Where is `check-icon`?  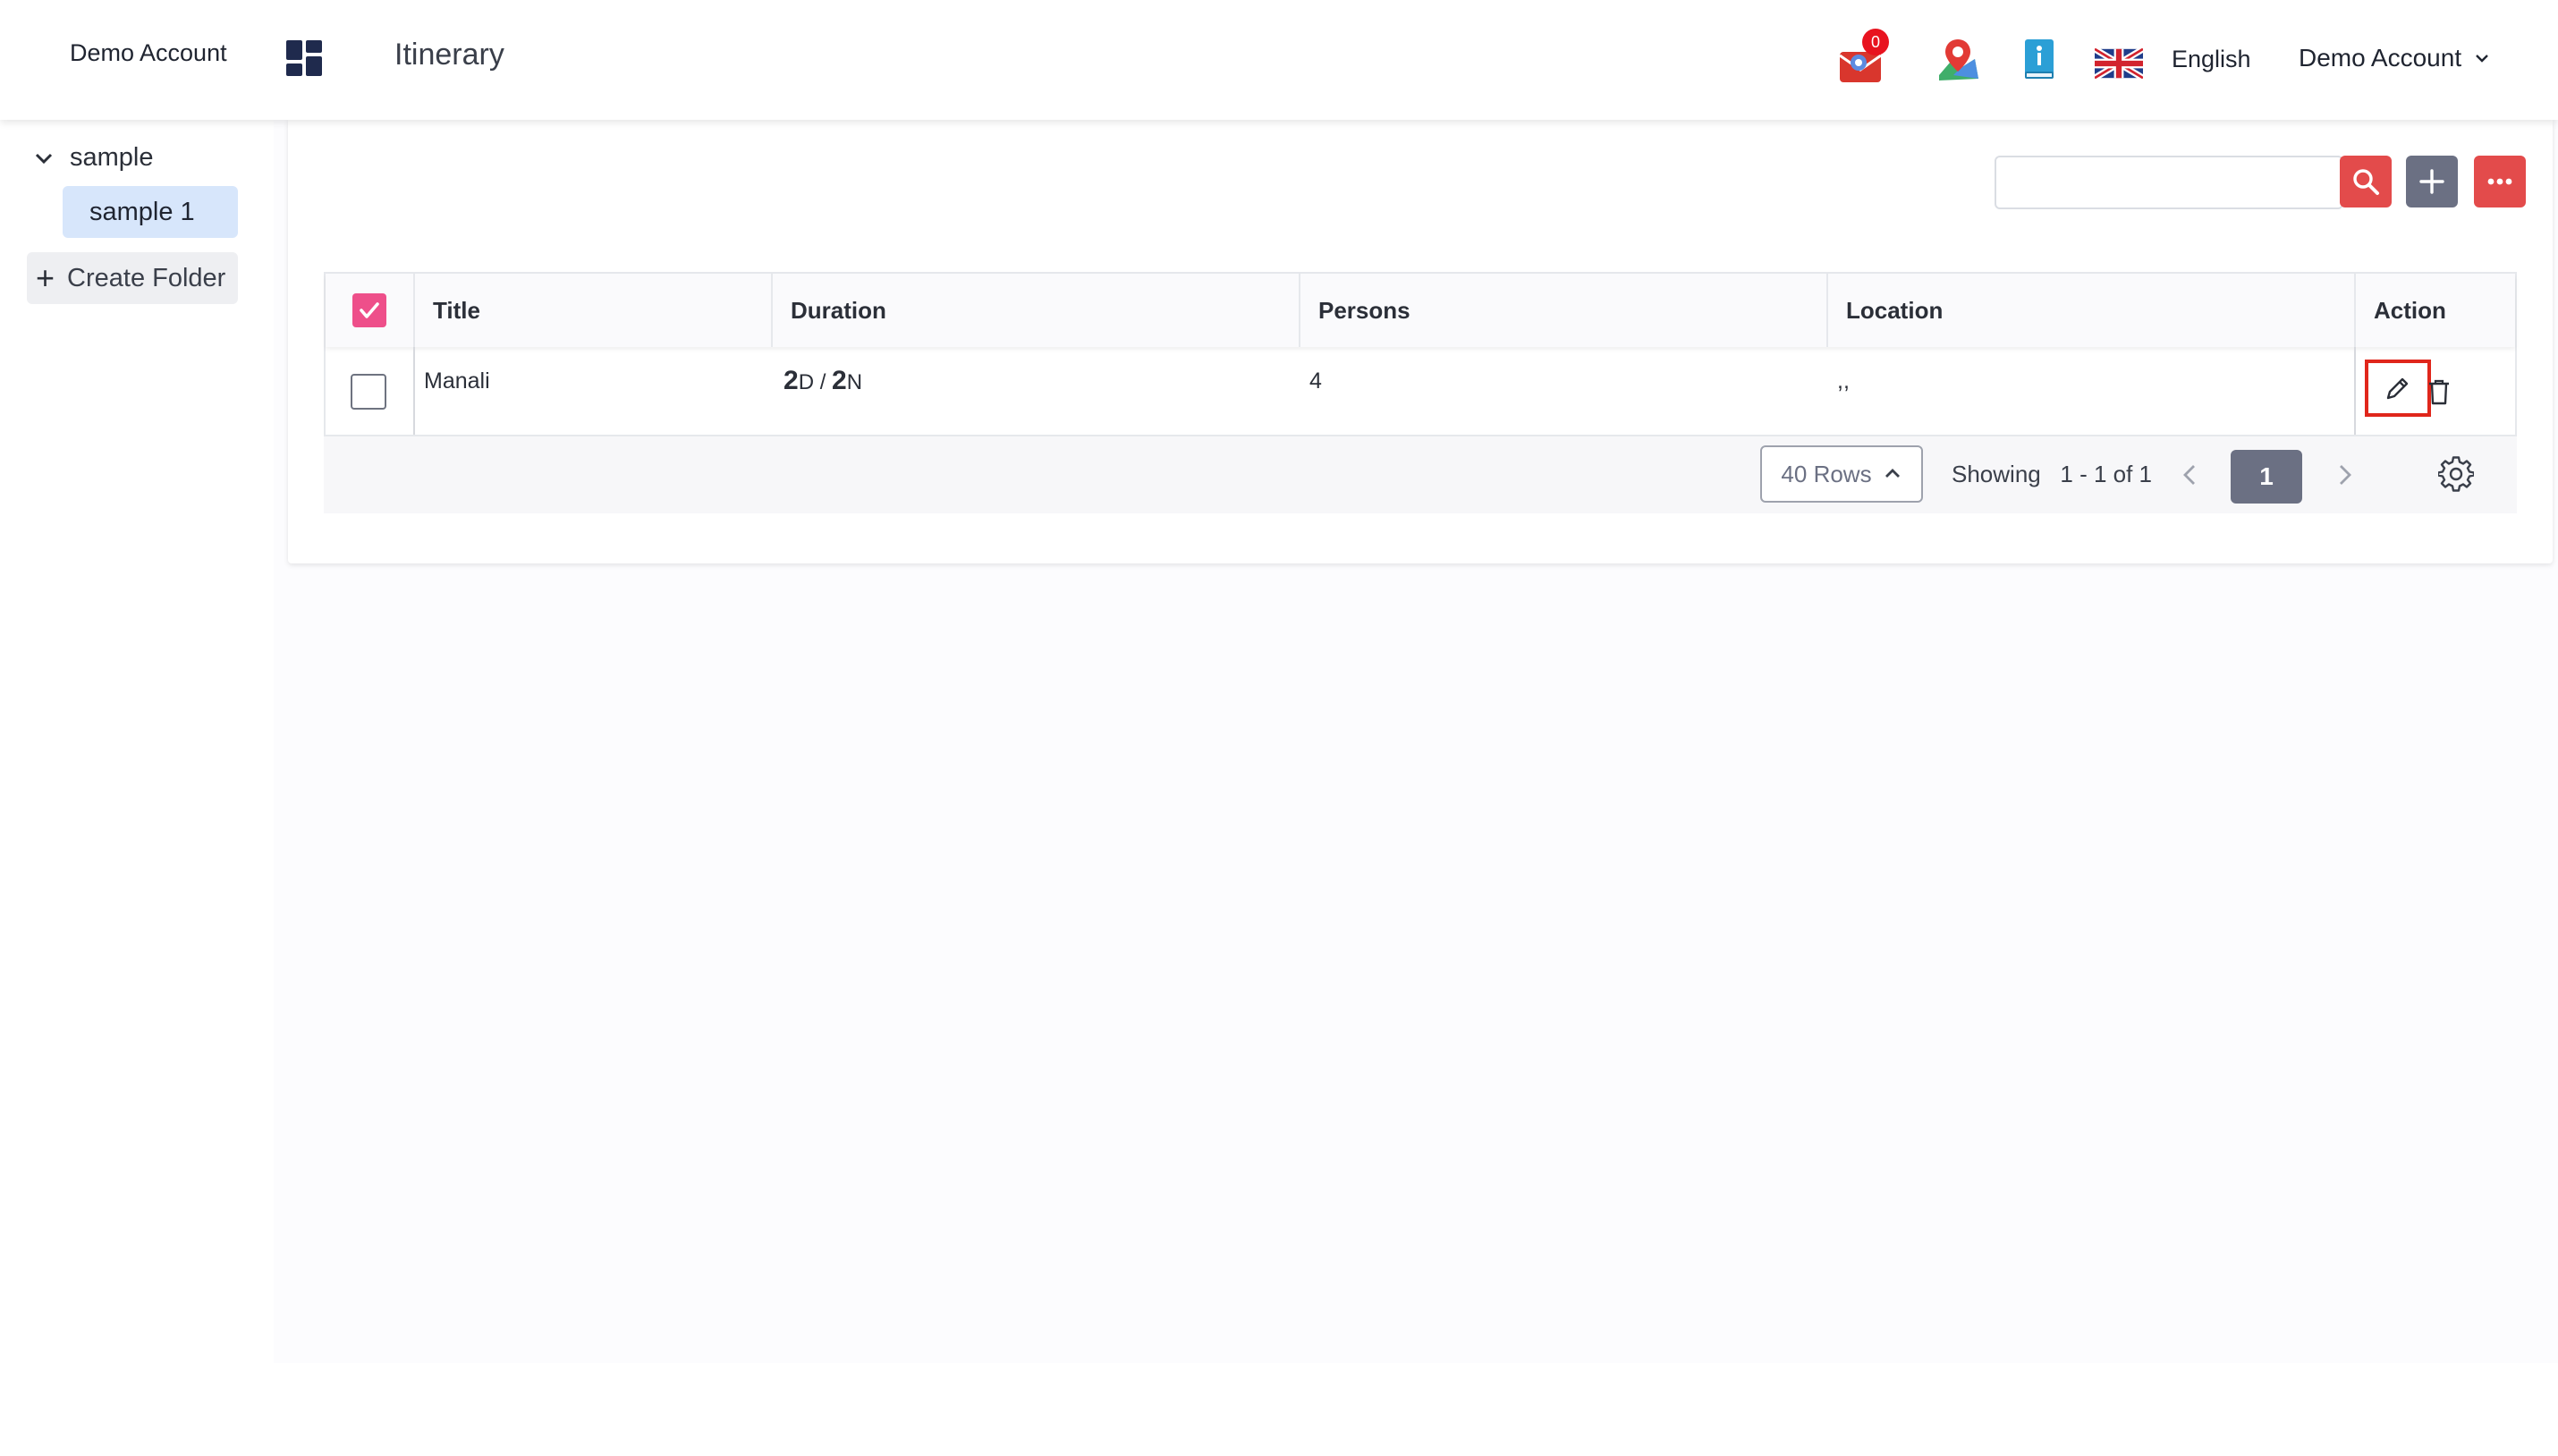 check-icon is located at coordinates (370, 310).